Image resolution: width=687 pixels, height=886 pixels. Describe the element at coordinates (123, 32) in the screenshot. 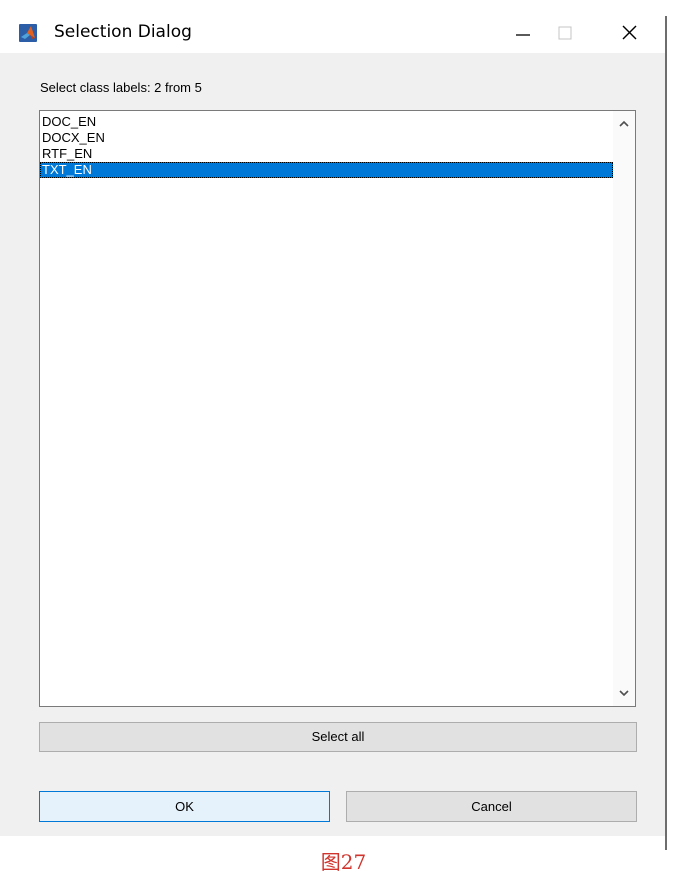

I see `window-title: Selection Dialog` at that location.